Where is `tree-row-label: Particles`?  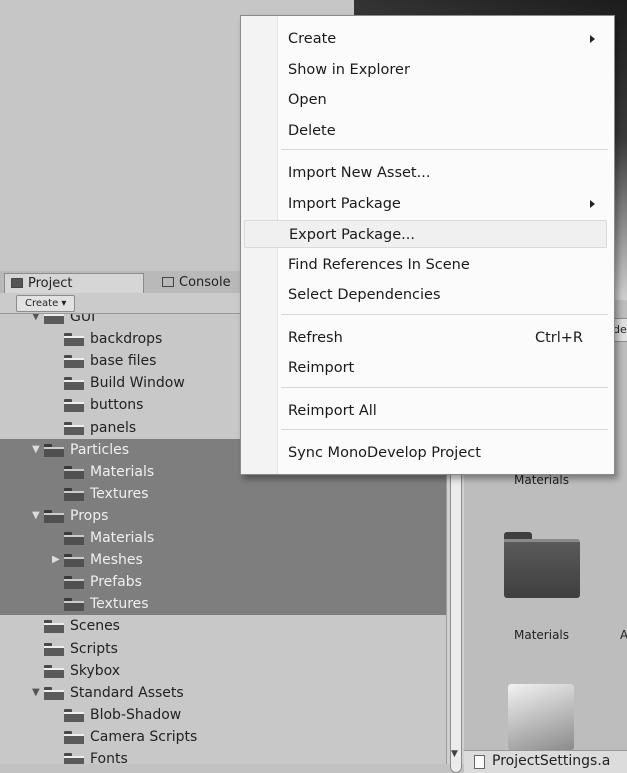
tree-row-label: Particles is located at coordinates (100, 449).